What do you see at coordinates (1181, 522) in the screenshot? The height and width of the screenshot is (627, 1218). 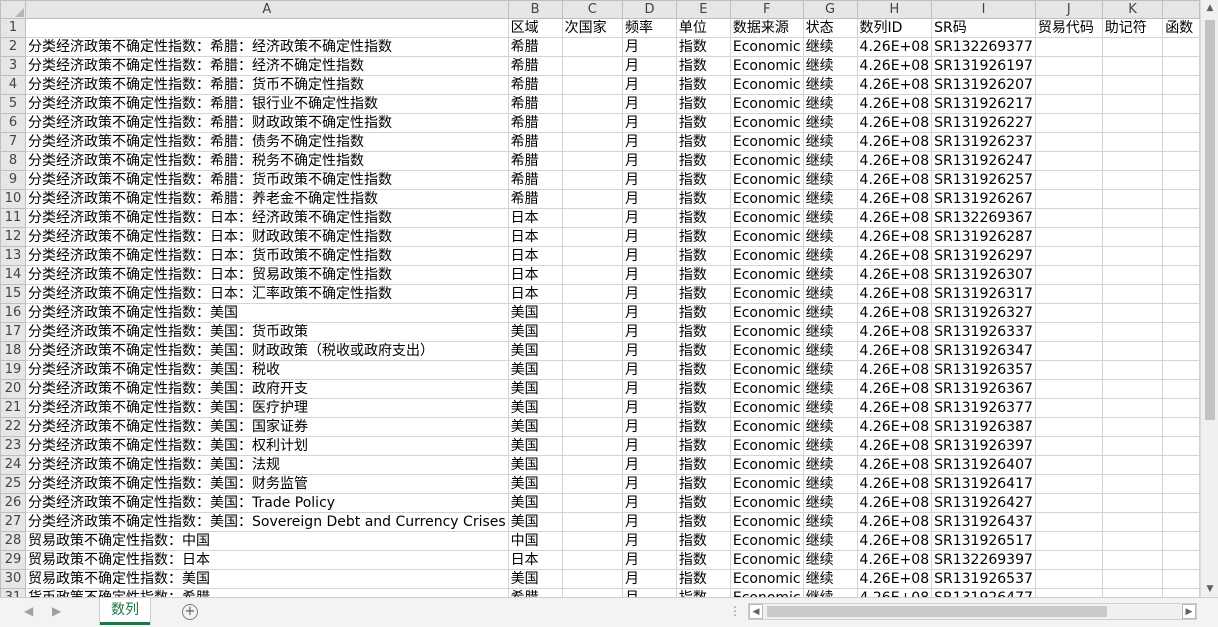 I see `cell-l` at bounding box center [1181, 522].